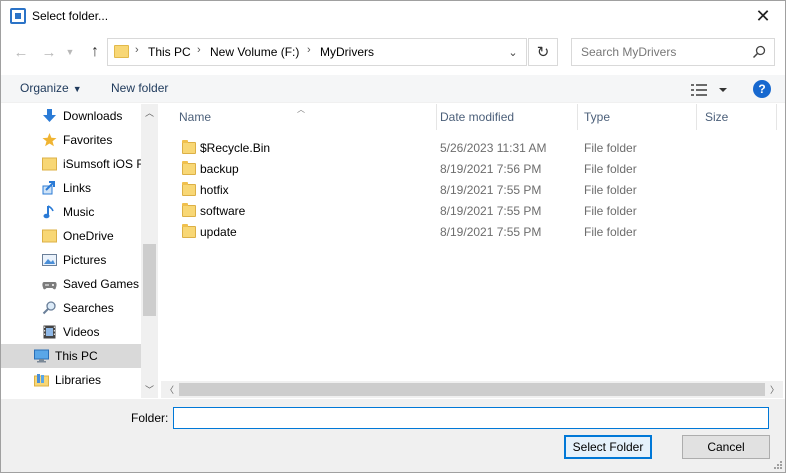 Image resolution: width=786 pixels, height=473 pixels. Describe the element at coordinates (219, 169) in the screenshot. I see `file-name: backup` at that location.